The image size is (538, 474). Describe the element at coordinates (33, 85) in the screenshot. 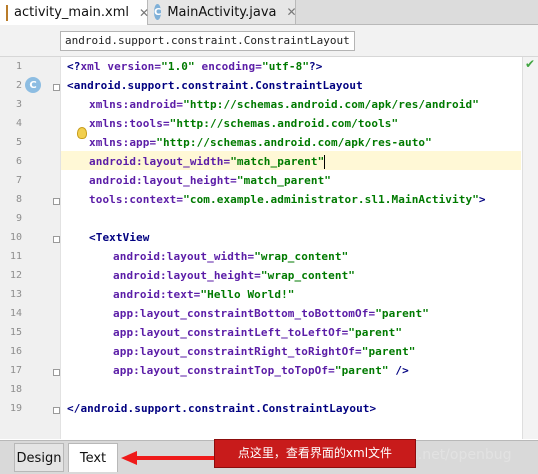

I see `class-badge-icon: C` at that location.